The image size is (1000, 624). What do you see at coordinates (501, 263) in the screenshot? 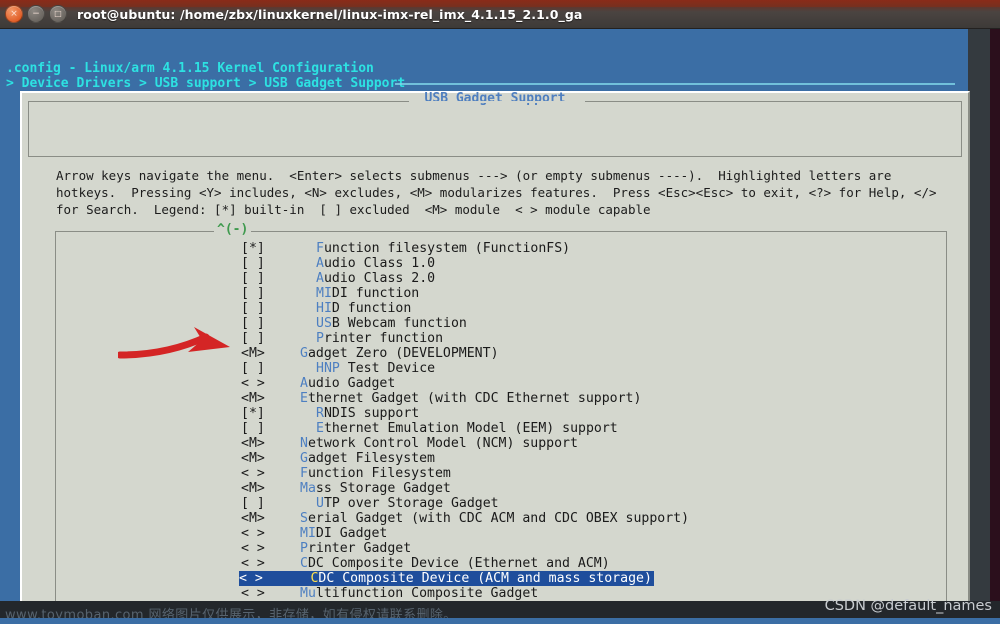
I see `menu-item-row: [ ] Audio Class 1.0` at bounding box center [501, 263].